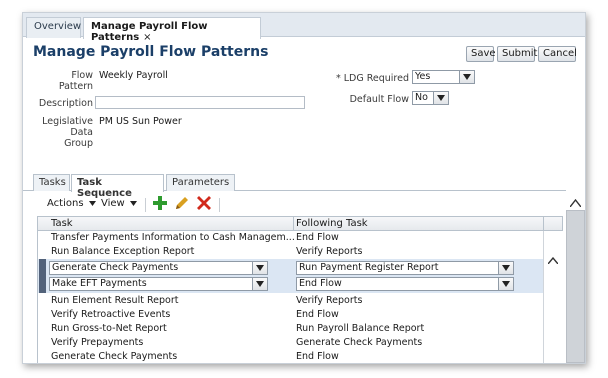 This screenshot has width=608, height=378. I want to click on flow-pattern-label-line2: Pattern, so click(75, 86).